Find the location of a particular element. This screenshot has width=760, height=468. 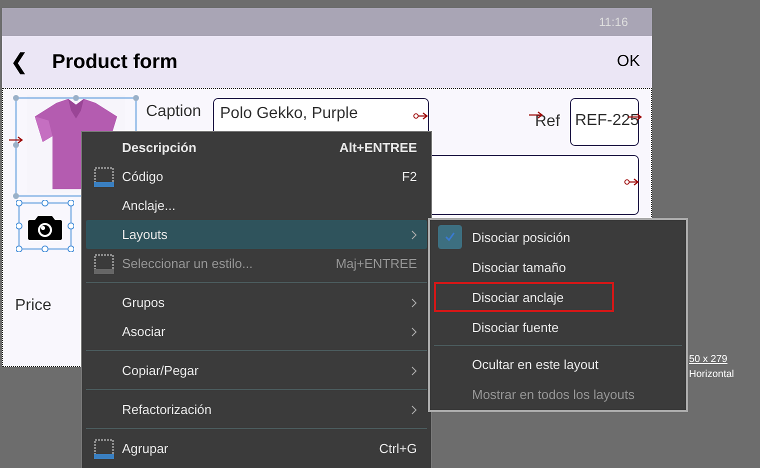

submenu-item: Disociar posición is located at coordinates (524, 237).